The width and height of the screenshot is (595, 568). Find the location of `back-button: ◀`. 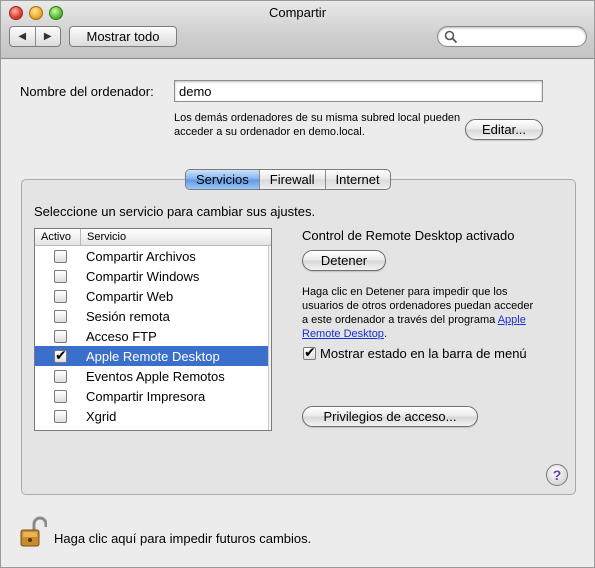

back-button: ◀ is located at coordinates (22, 36).